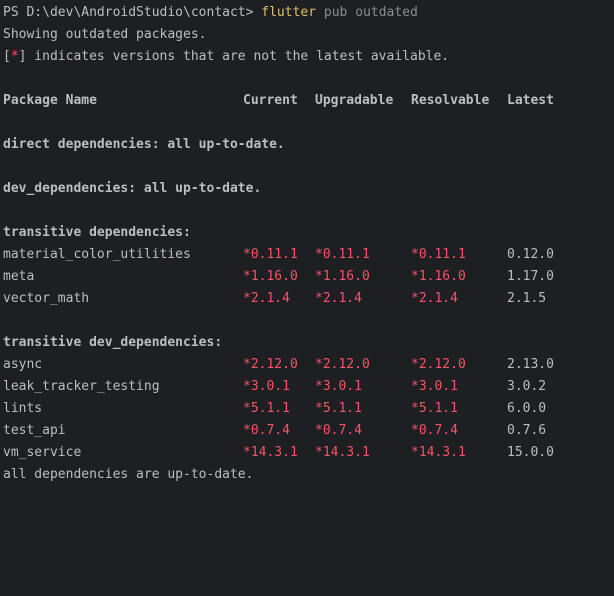 The image size is (614, 596). I want to click on section-transitive-dev-dependencies: transitive dev_dependencies:, so click(113, 342).